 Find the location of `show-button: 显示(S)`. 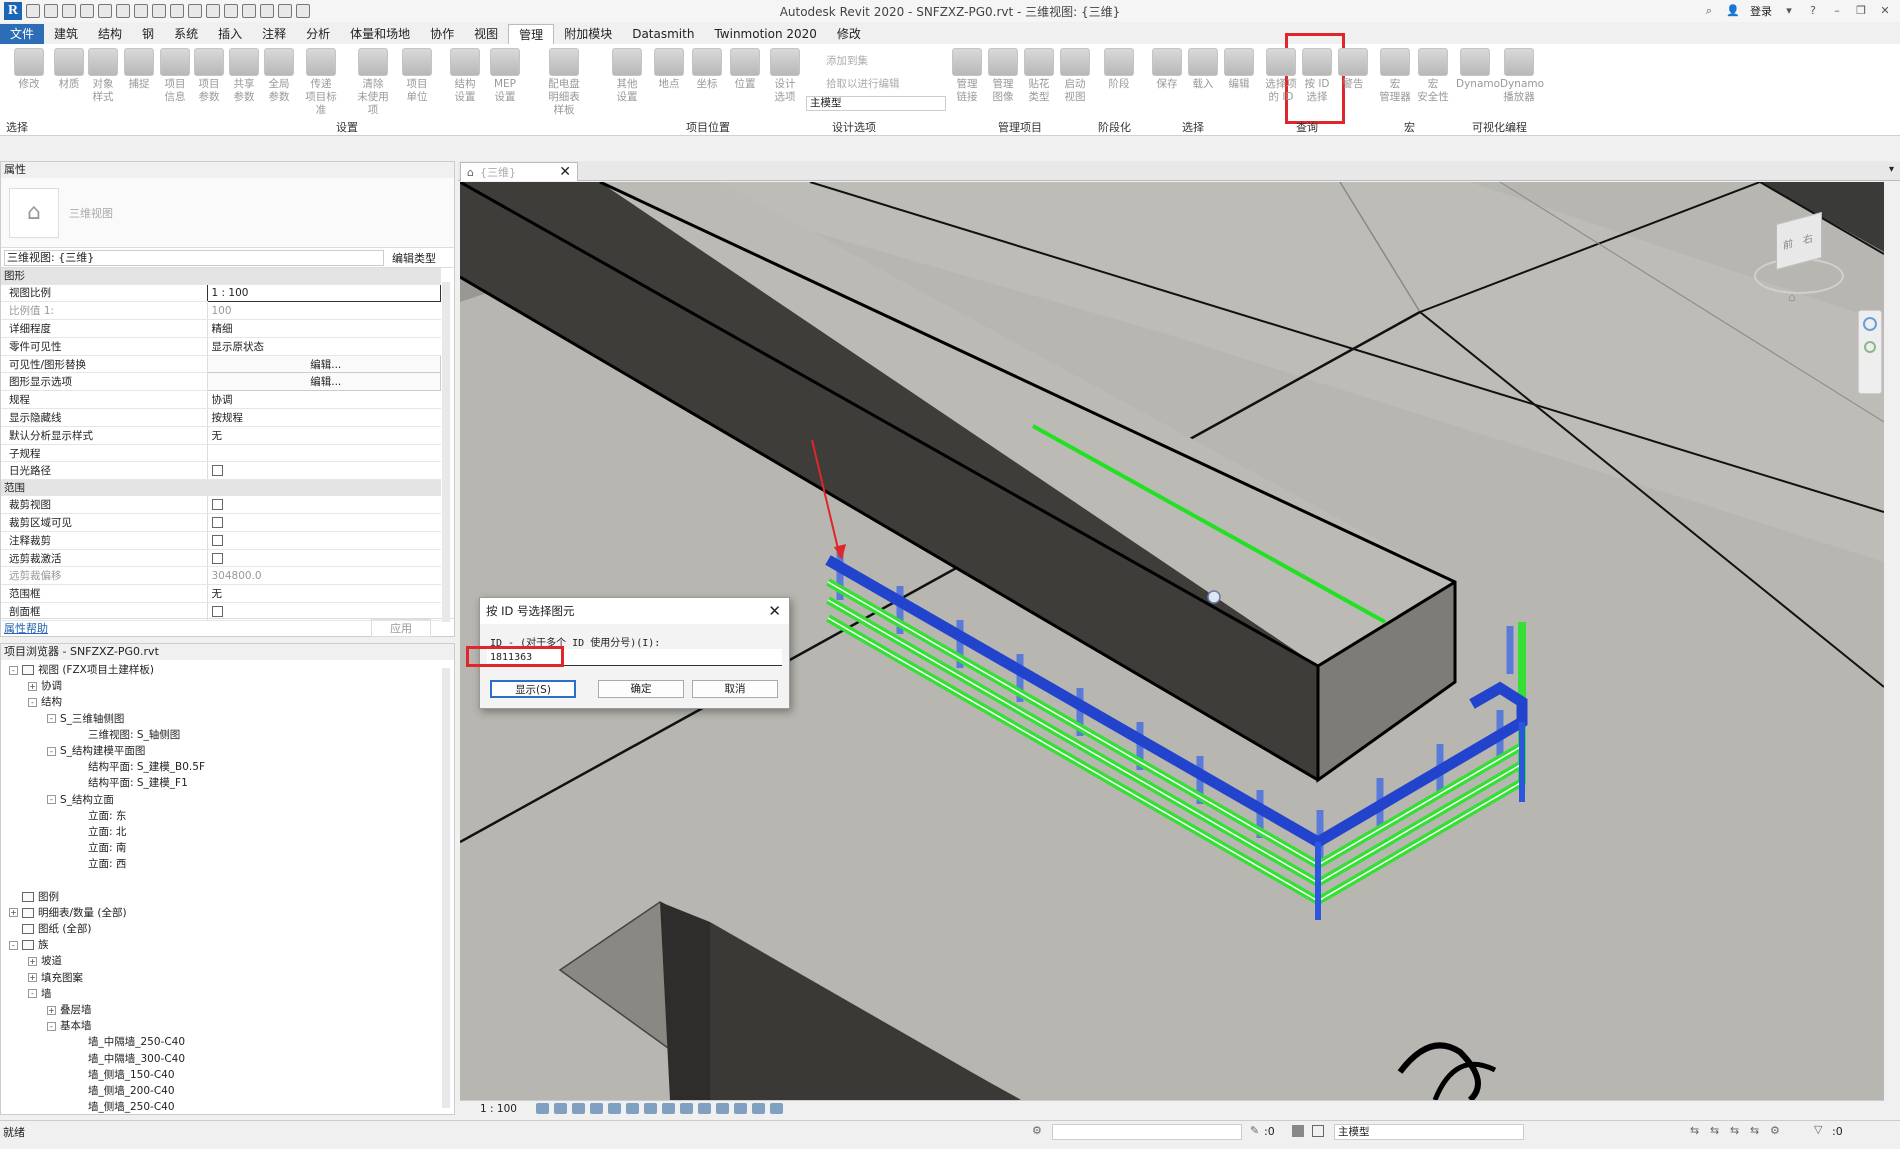

show-button: 显示(S) is located at coordinates (533, 689).